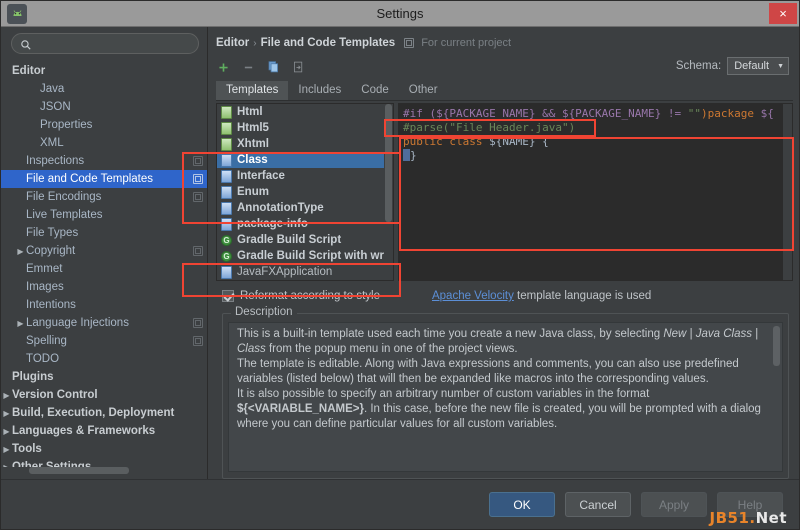 The height and width of the screenshot is (530, 800). Describe the element at coordinates (522, 504) in the screenshot. I see `ok-button: OK` at that location.